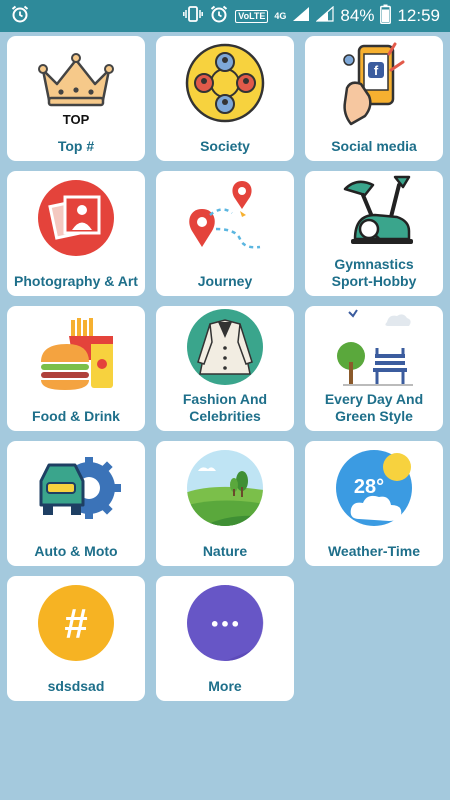 The height and width of the screenshot is (800, 450). Describe the element at coordinates (76, 146) in the screenshot. I see `category-label: Top #` at that location.